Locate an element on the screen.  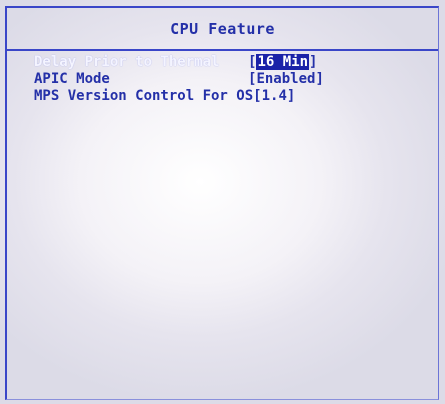
setting-value: [1.4] is located at coordinates (274, 96).